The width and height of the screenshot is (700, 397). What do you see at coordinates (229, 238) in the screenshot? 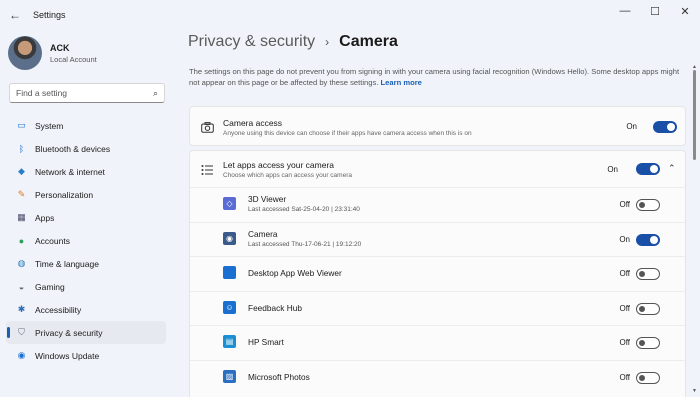
I see `camera-app-icon: ◉` at bounding box center [229, 238].